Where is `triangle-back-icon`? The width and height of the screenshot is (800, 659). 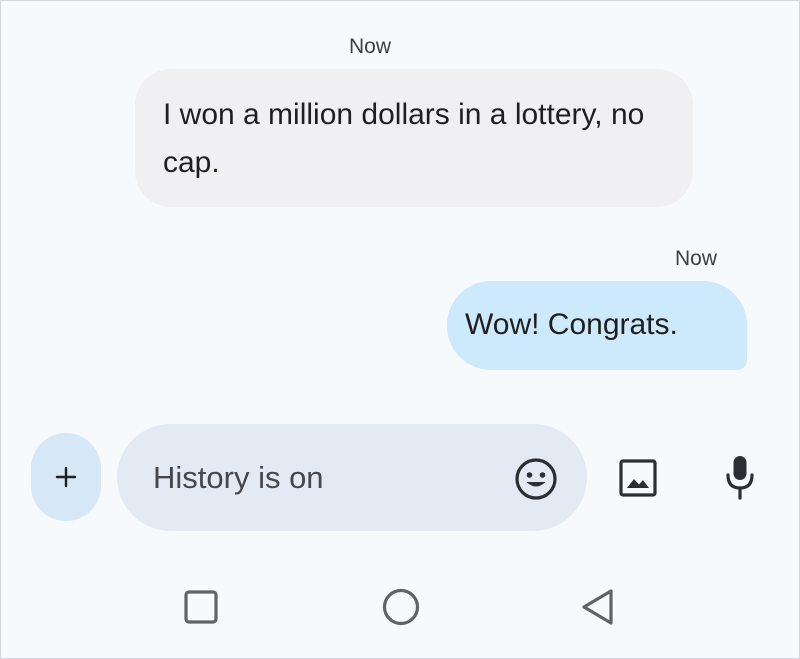 triangle-back-icon is located at coordinates (597, 607).